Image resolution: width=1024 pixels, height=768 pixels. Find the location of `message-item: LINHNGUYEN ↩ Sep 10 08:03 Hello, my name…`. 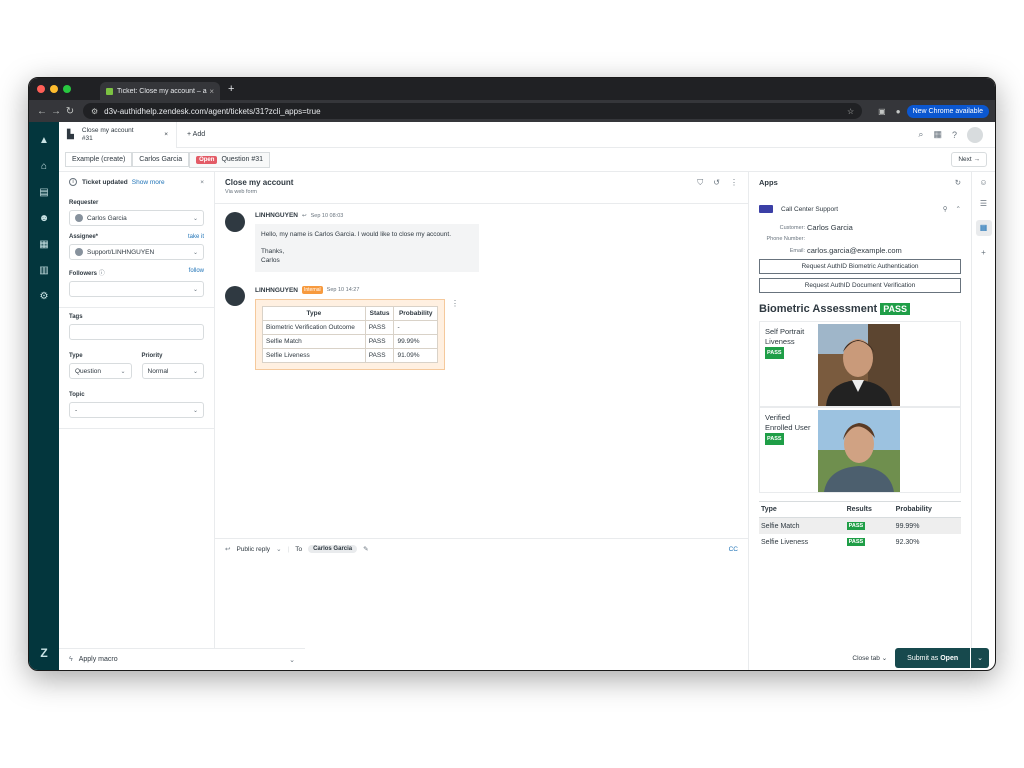

message-item: LINHNGUYEN ↩ Sep 10 08:03 Hello, my name… is located at coordinates (481, 242).